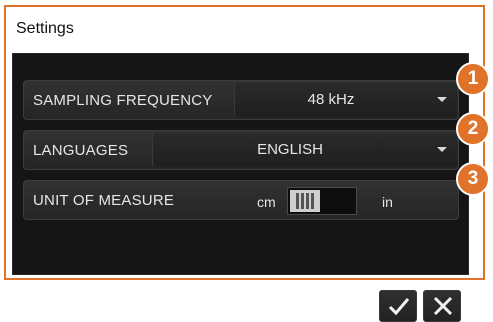 The height and width of the screenshot is (322, 493). What do you see at coordinates (241, 200) in the screenshot?
I see `unit-of-measure-row: UNIT OF MEASURE cm in` at bounding box center [241, 200].